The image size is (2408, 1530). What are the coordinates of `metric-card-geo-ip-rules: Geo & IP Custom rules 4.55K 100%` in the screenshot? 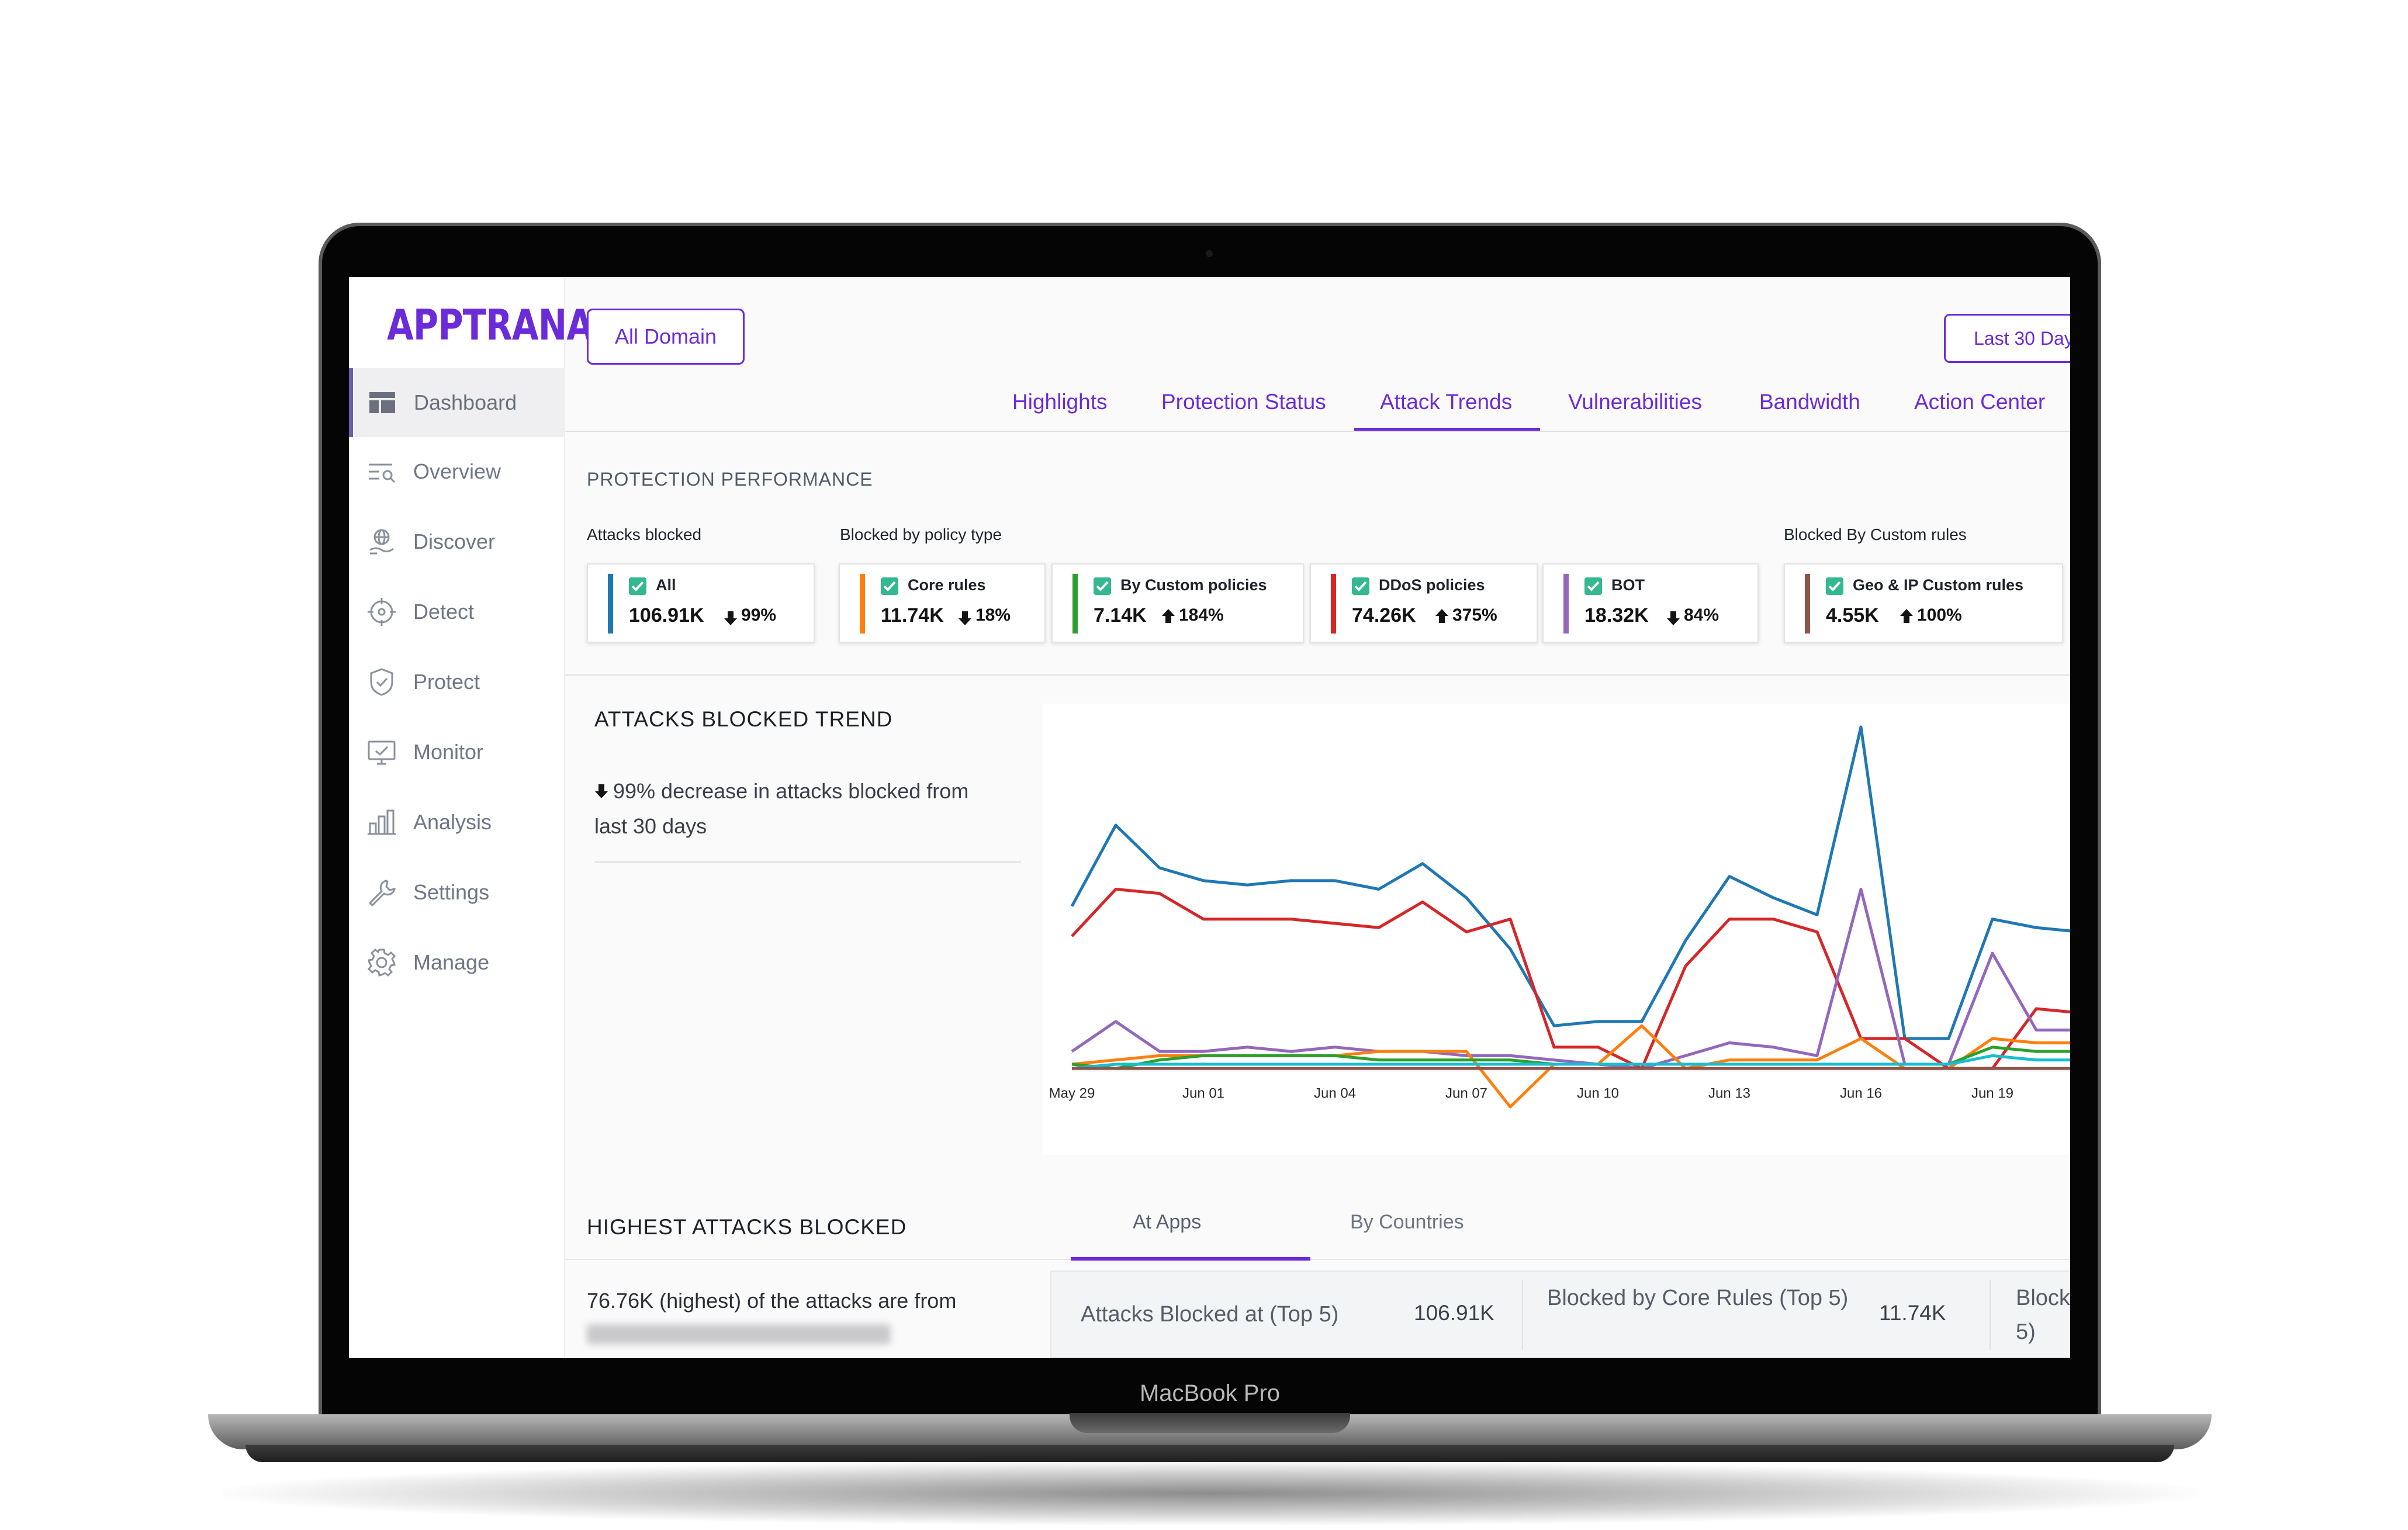 It's located at (1923, 603).